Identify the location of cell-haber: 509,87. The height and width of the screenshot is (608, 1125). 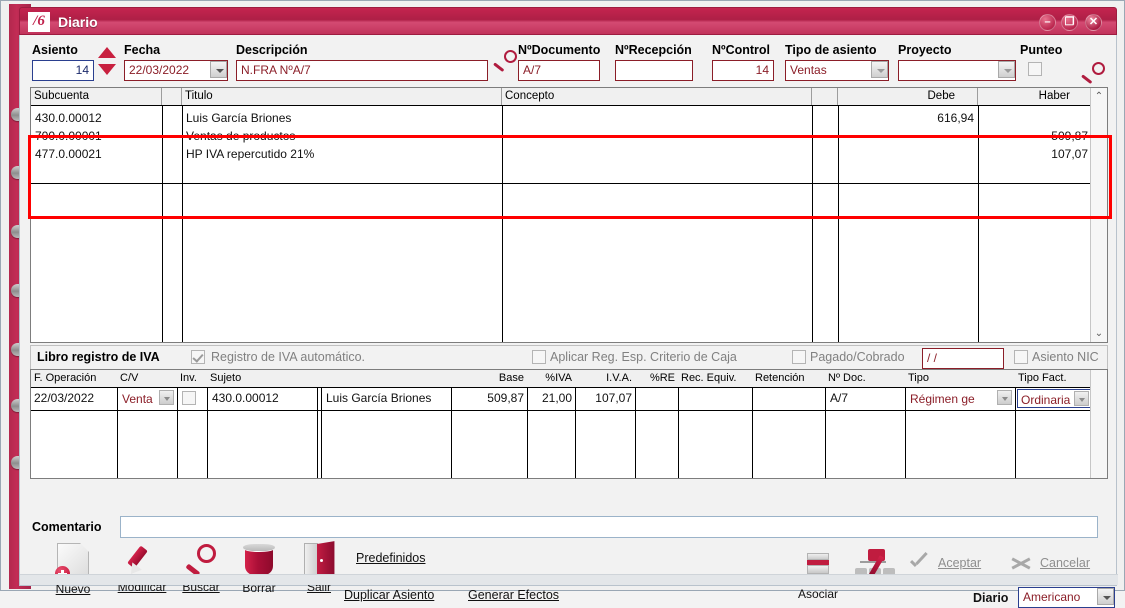
(1033, 136).